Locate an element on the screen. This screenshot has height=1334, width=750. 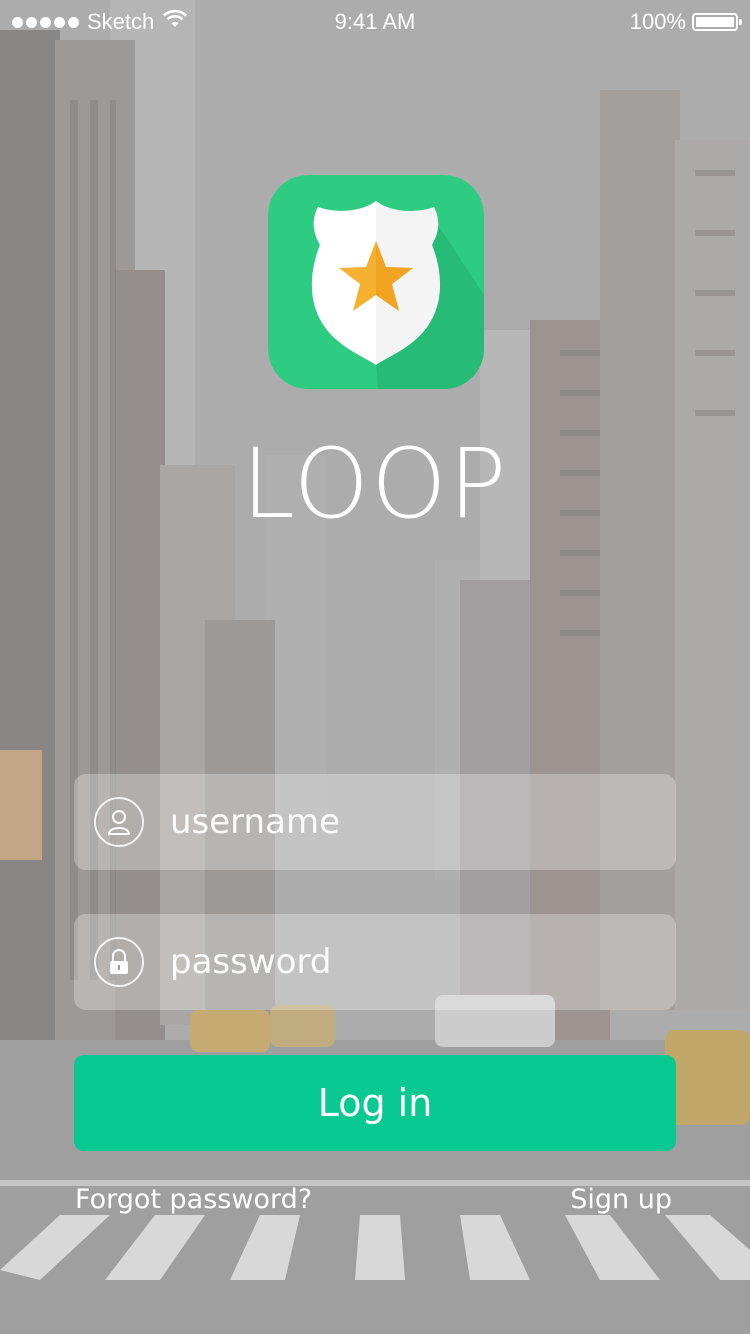
shield-star-icon is located at coordinates (376, 282).